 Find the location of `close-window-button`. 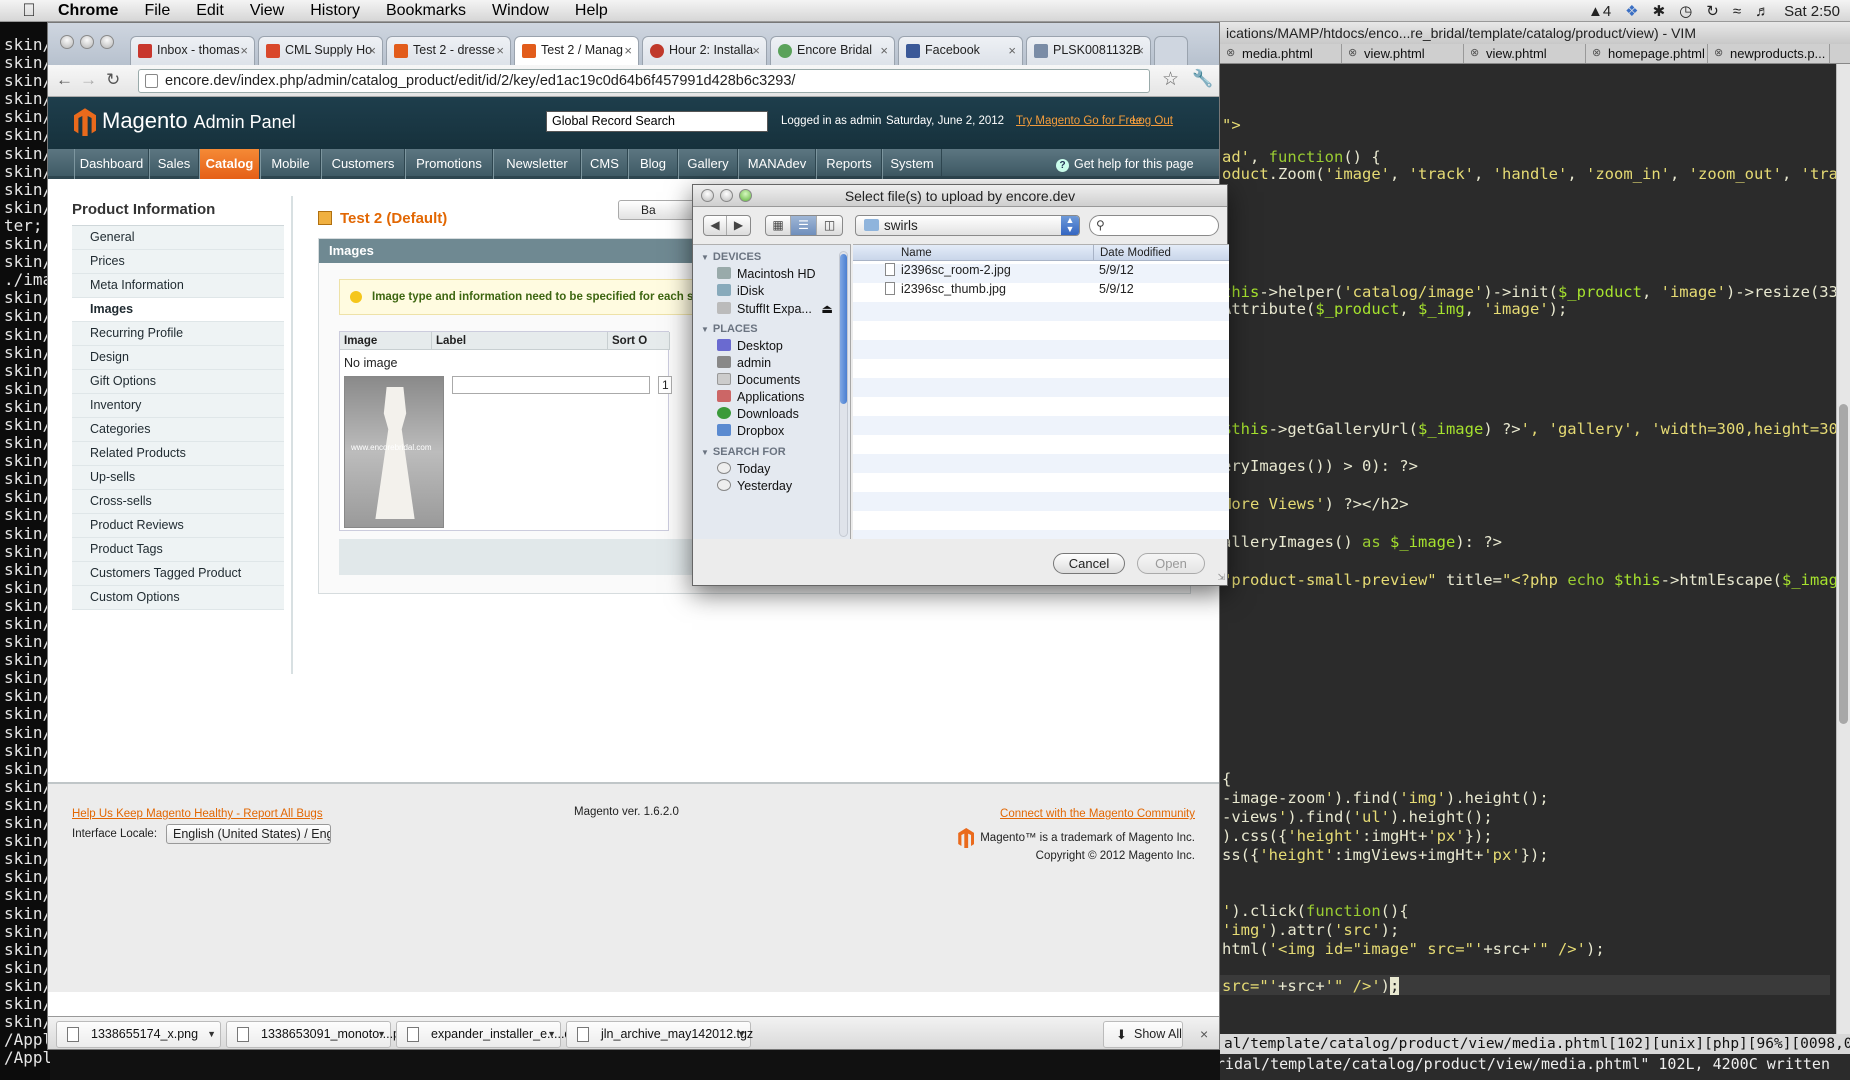

close-window-button is located at coordinates (67, 42).